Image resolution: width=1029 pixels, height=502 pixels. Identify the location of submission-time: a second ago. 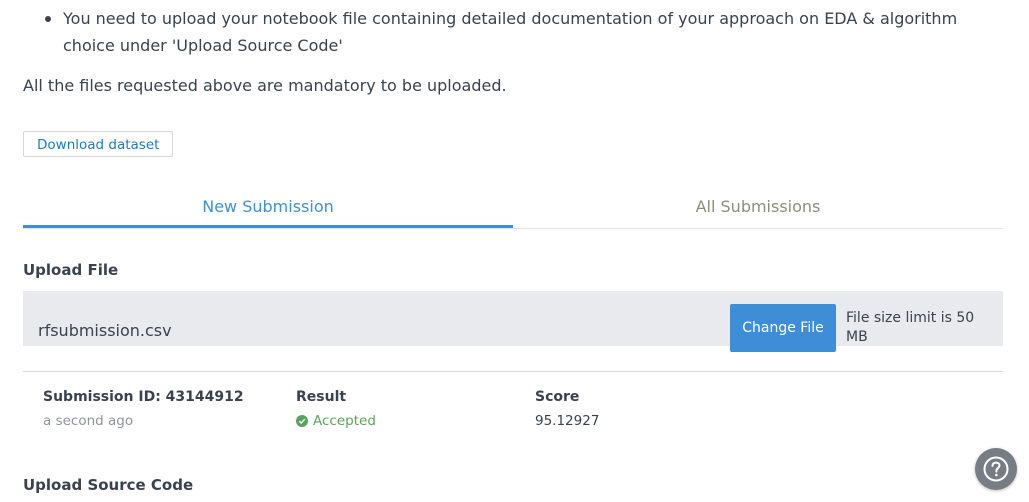
(88, 421).